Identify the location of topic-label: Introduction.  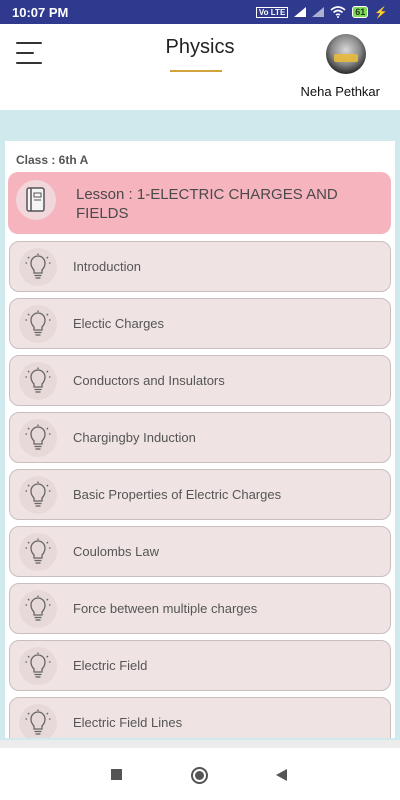
(107, 266).